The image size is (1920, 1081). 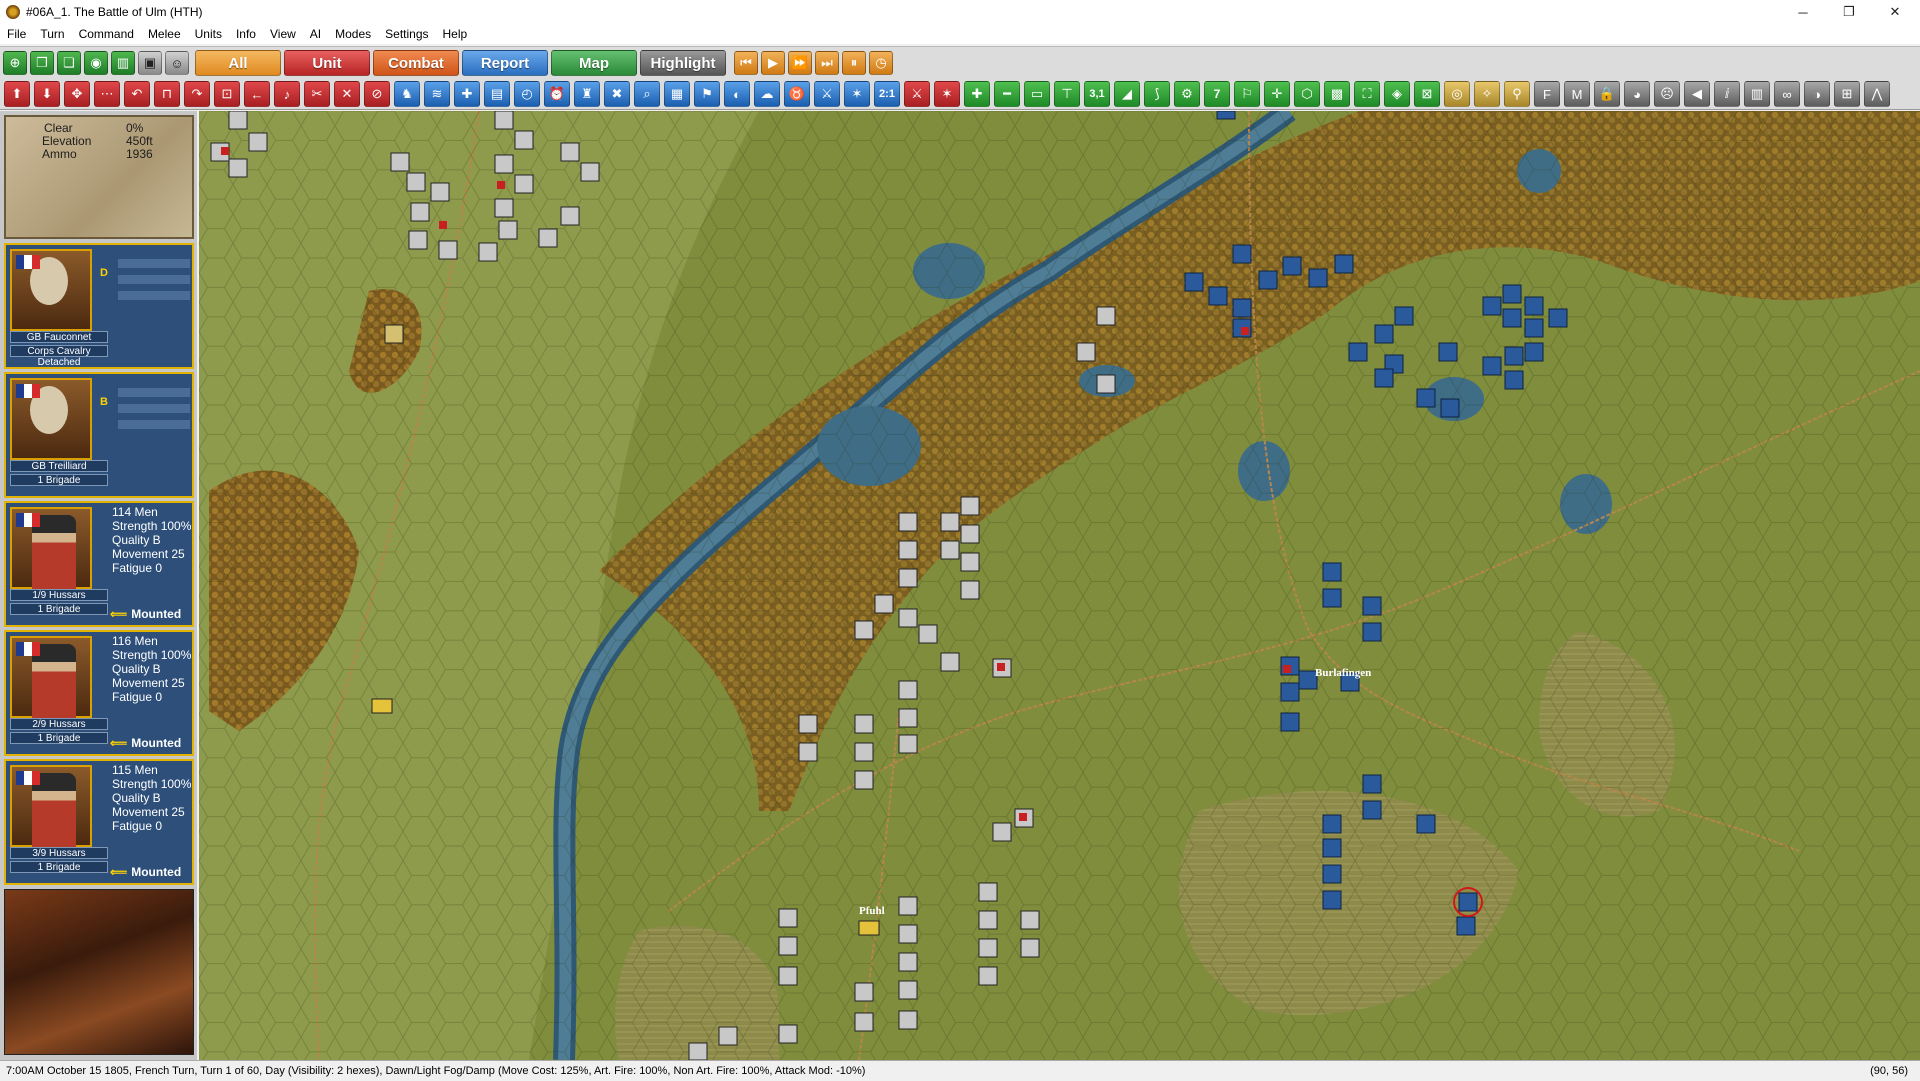 What do you see at coordinates (854, 63) in the screenshot?
I see `pause-icon: ⏸` at bounding box center [854, 63].